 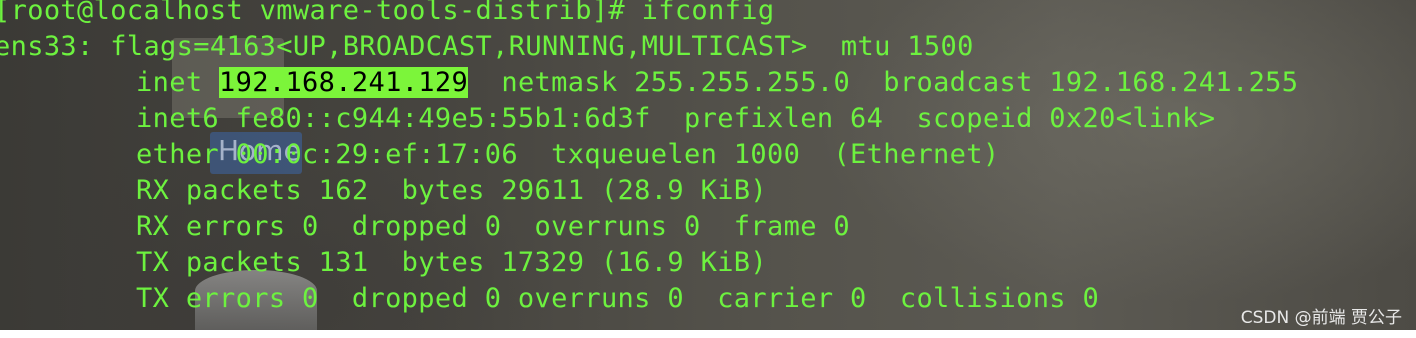 I want to click on inet-address-selected: 192.168.241.129, so click(x=344, y=82).